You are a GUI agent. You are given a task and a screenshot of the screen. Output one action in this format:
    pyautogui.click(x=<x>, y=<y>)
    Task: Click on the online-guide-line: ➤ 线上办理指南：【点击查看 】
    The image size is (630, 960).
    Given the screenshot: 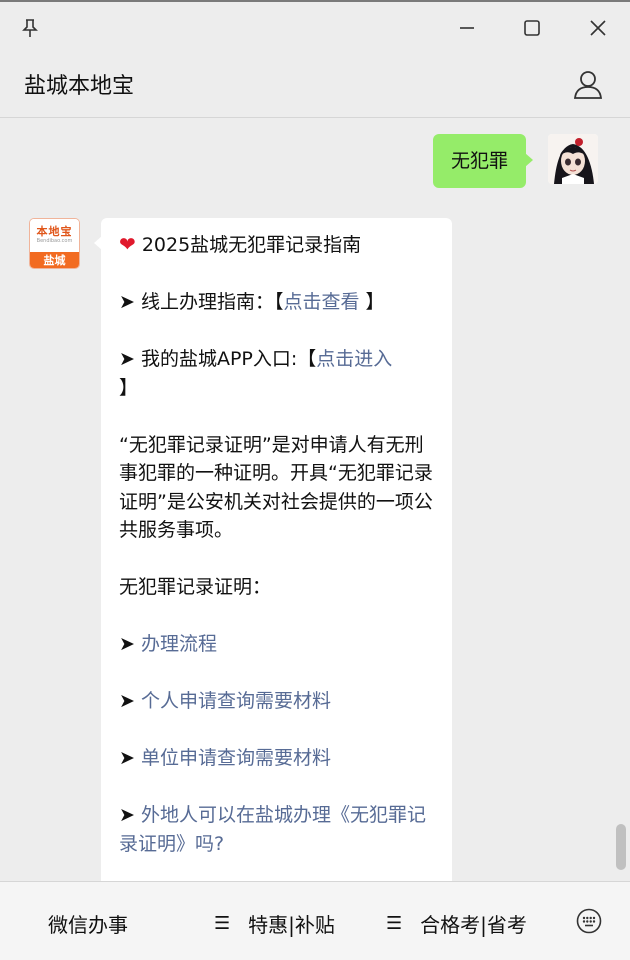 What is the action you would take?
    pyautogui.click(x=277, y=302)
    